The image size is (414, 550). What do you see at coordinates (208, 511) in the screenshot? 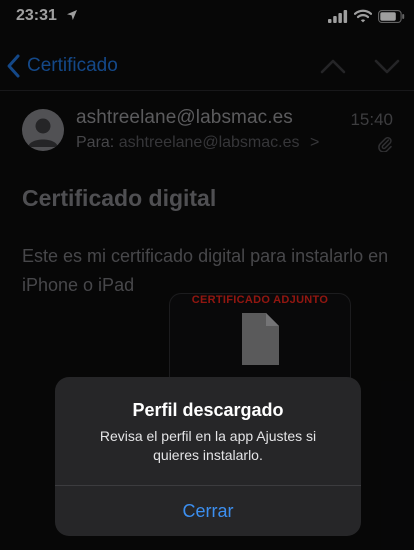
I see `close-button: Cerrar` at bounding box center [208, 511].